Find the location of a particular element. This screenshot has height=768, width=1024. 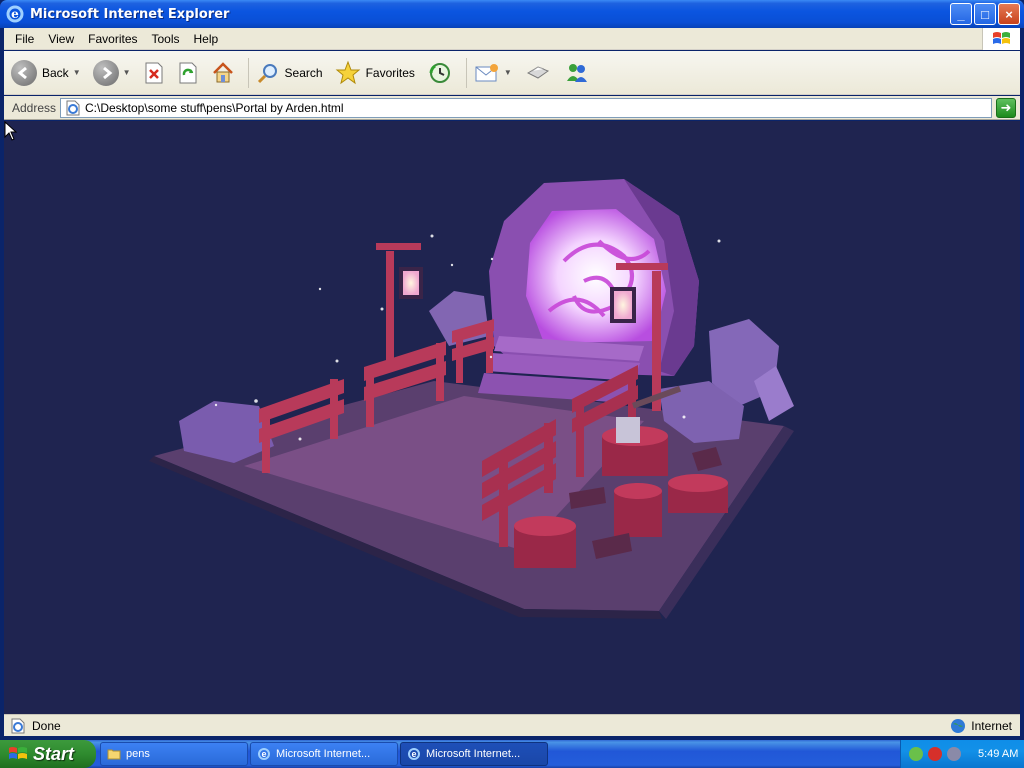

zone-label: Internet is located at coordinates (991, 726).